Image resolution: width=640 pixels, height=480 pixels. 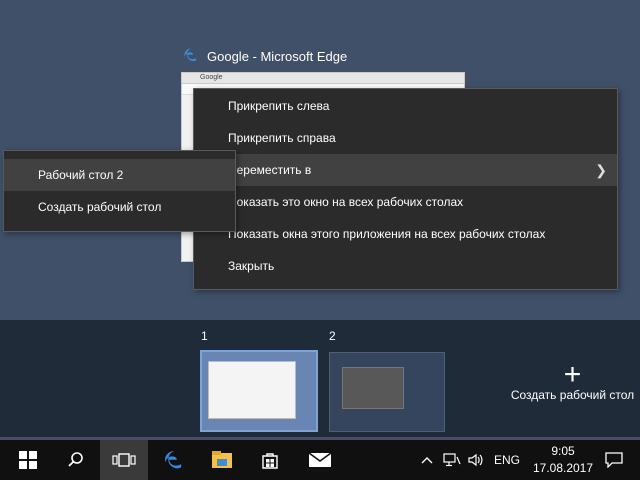 I want to click on move-to-submenu: Рабочий стол 2 Создать рабочий стол, so click(x=119, y=191).